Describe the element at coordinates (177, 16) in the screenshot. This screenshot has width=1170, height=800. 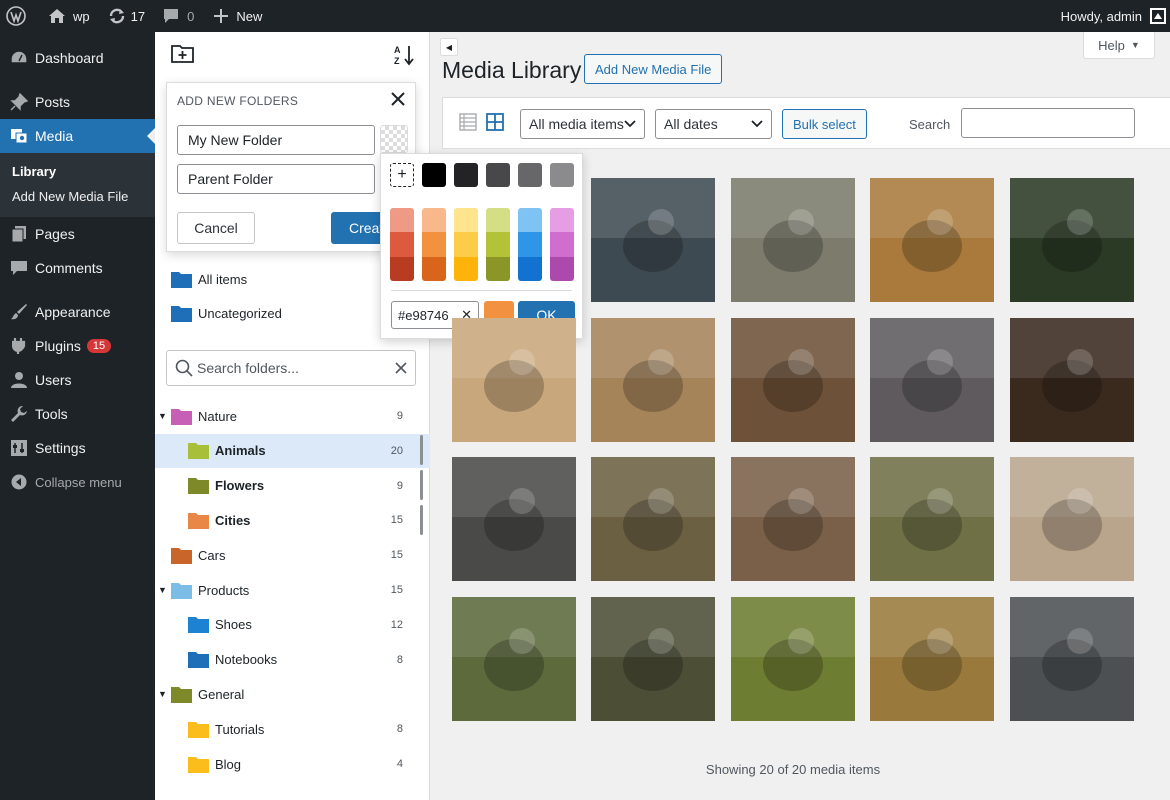
I see `comments-link: 0` at that location.